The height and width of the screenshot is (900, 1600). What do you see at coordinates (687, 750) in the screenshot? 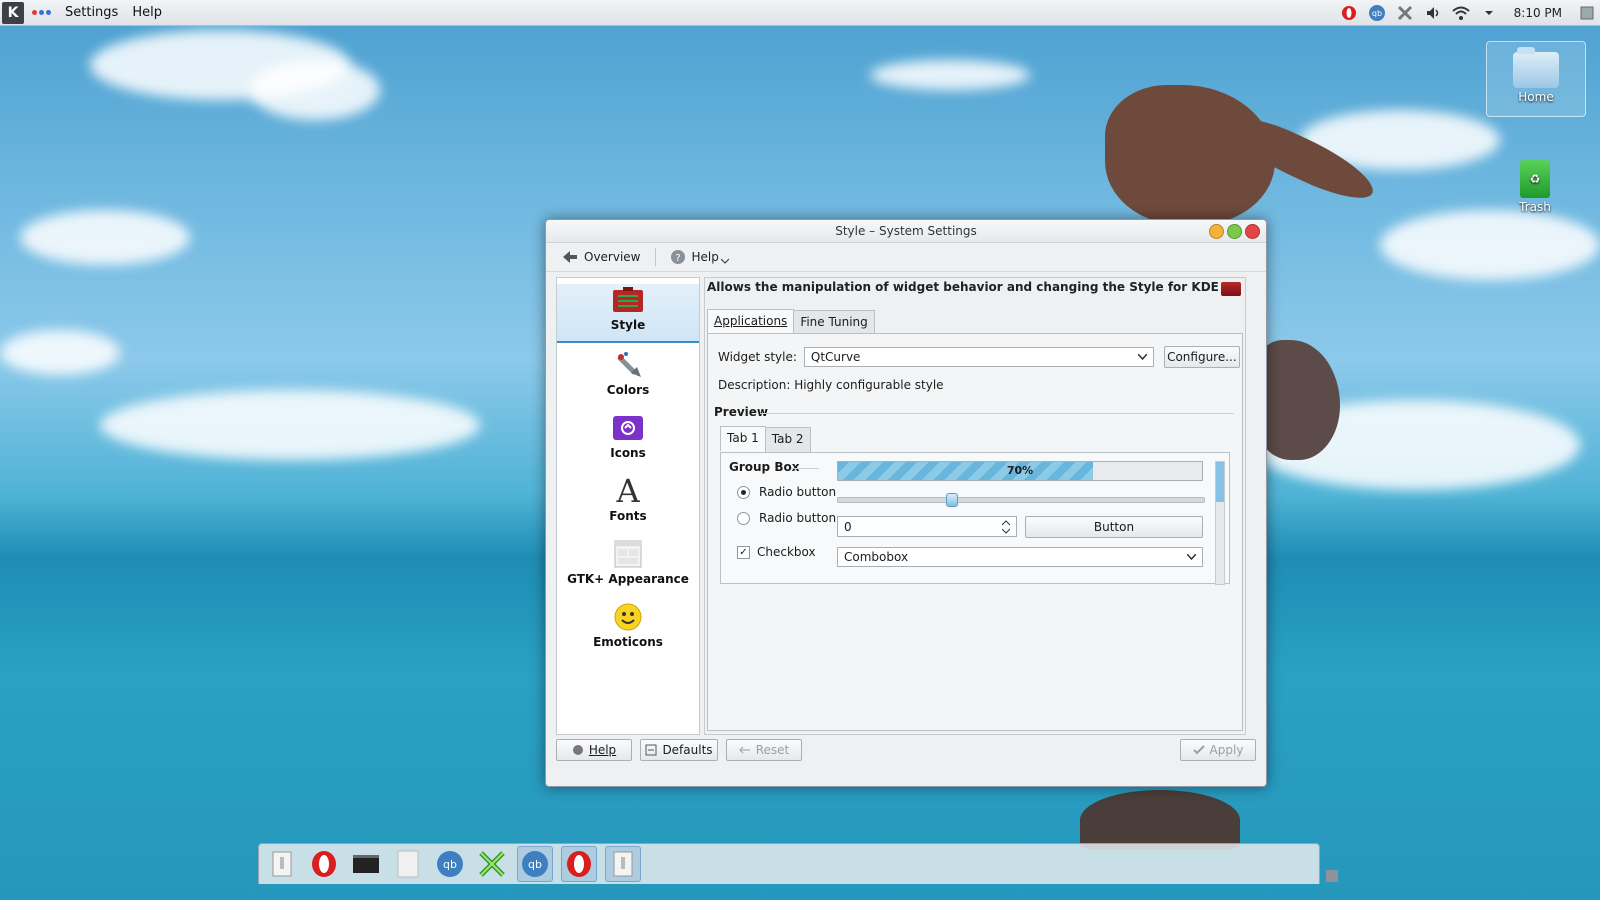
I see `defaults-label: Defaults` at bounding box center [687, 750].